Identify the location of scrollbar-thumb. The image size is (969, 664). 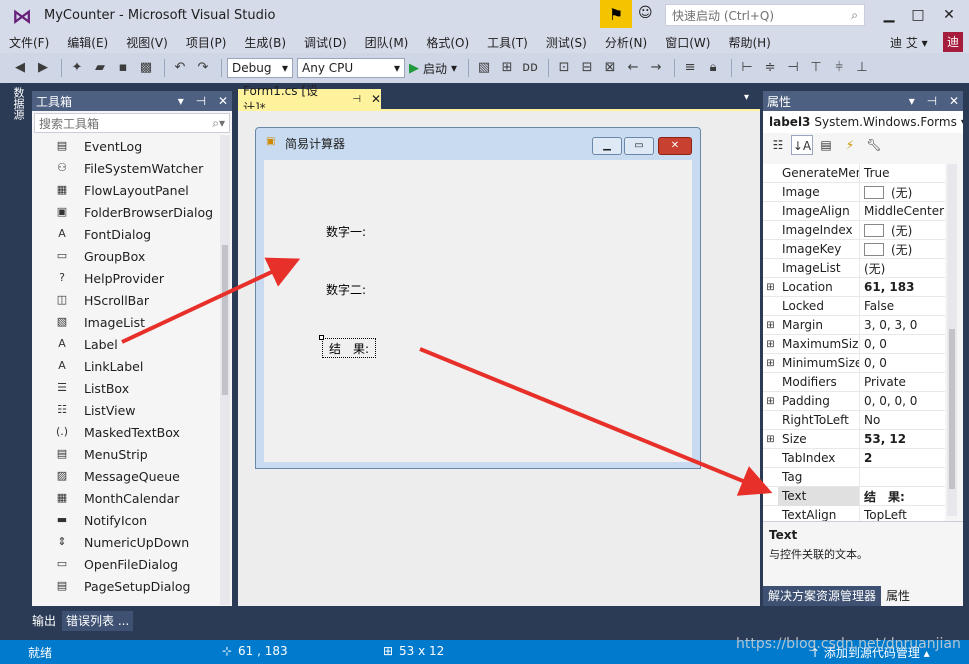
(952, 409).